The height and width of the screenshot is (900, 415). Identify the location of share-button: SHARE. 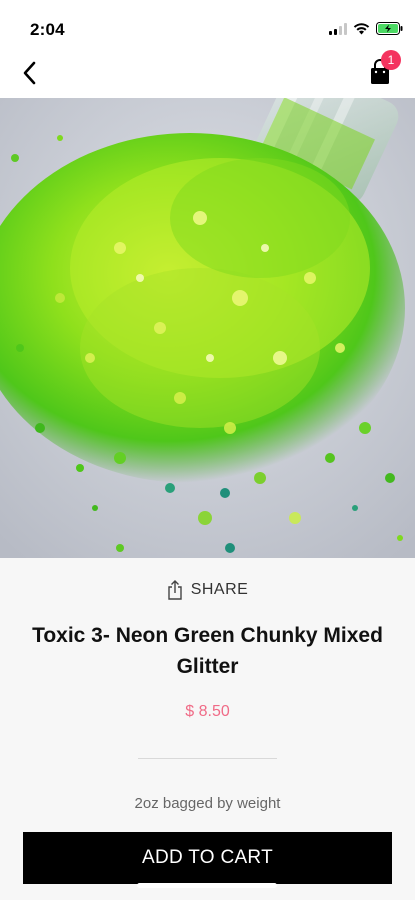
(207, 590).